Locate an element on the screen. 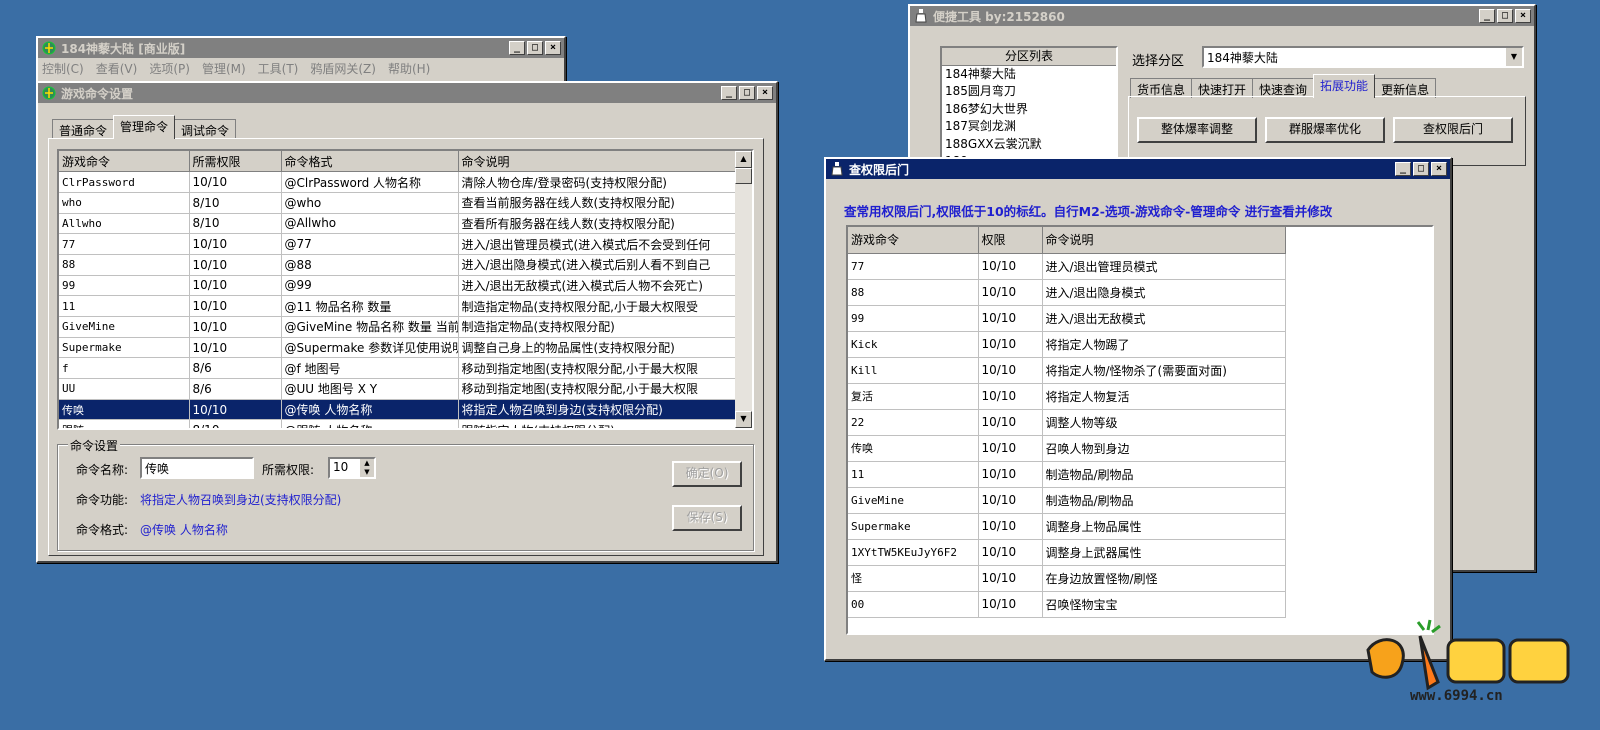 The image size is (1600, 730). menu-help: 帮助(H) is located at coordinates (409, 68).